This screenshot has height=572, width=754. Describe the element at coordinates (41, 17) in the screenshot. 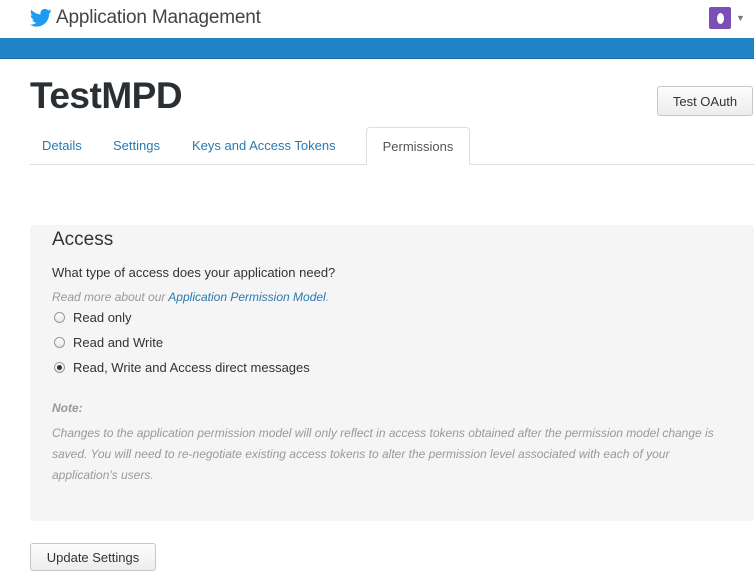

I see `twitter-bird-icon` at that location.